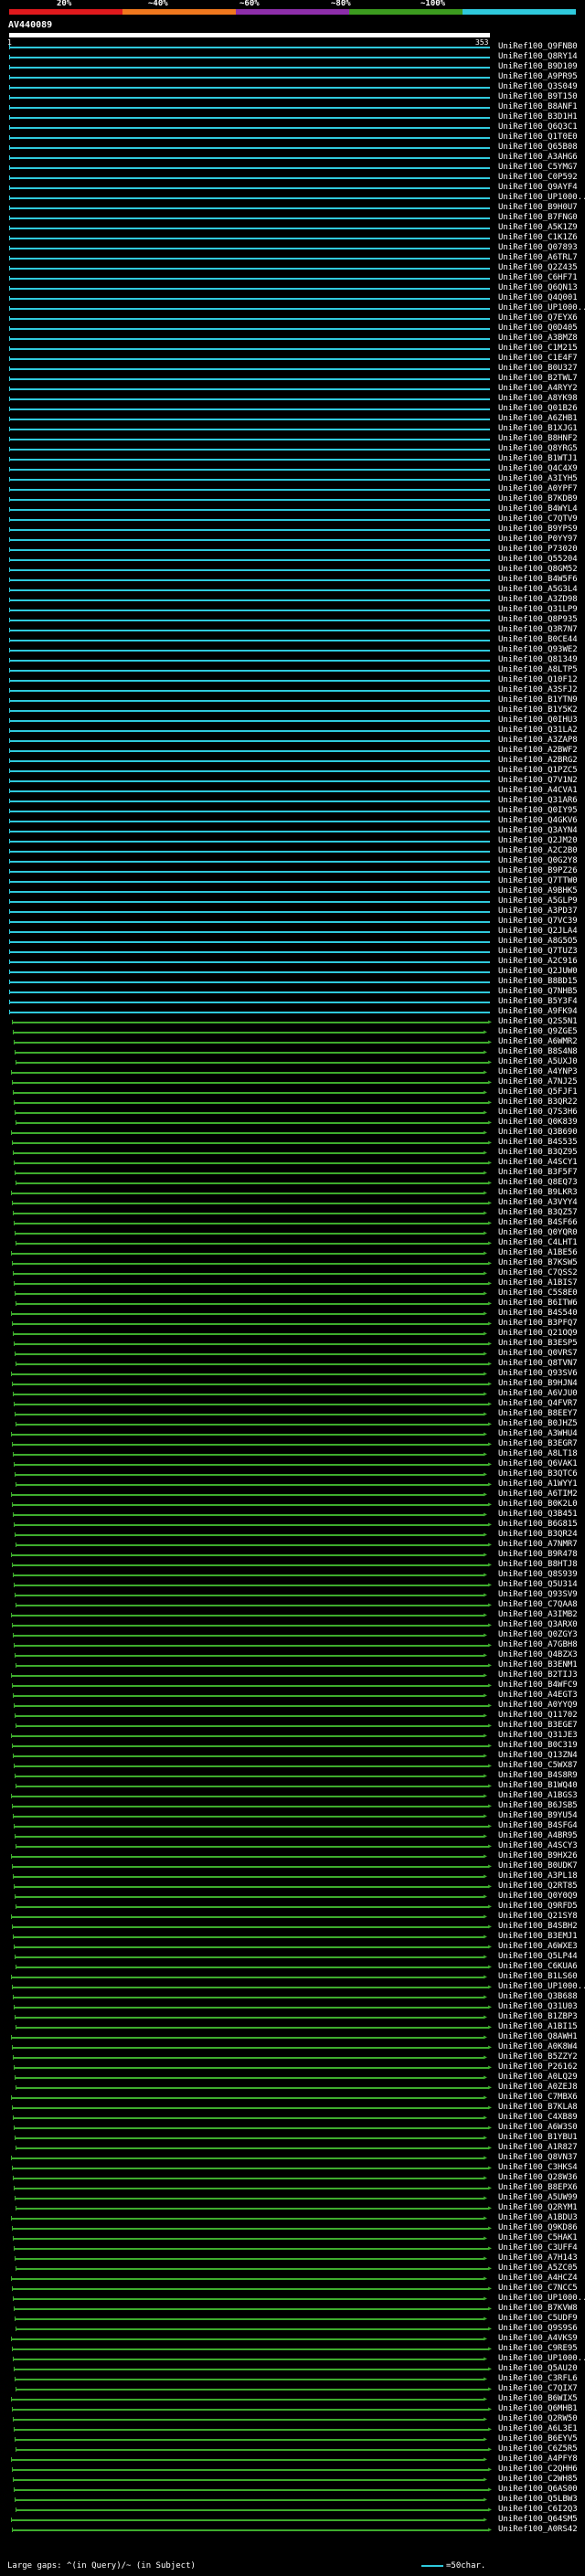 This screenshot has width=585, height=2576. I want to click on hit-label: UniRef100_Q0ZGY3, so click(538, 1635).